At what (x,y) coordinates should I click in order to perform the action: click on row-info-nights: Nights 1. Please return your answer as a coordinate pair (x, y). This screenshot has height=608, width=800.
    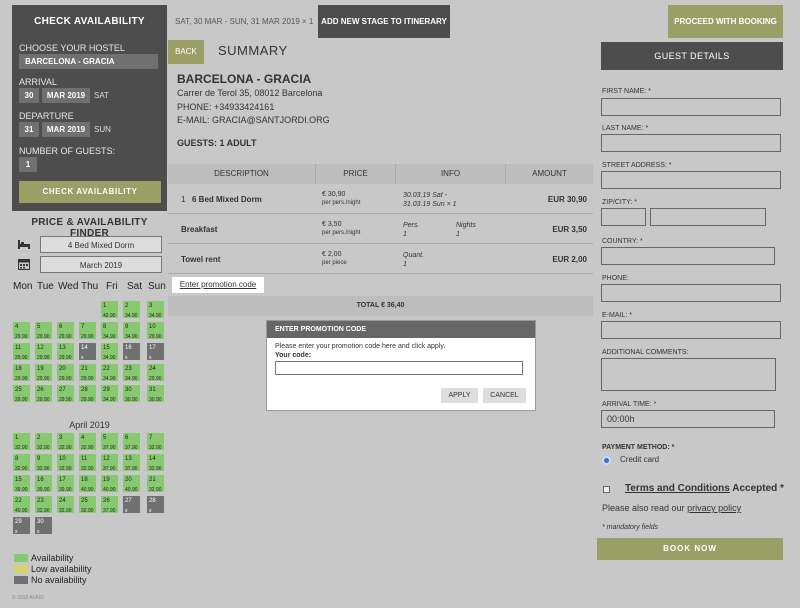
    Looking at the image, I should click on (466, 230).